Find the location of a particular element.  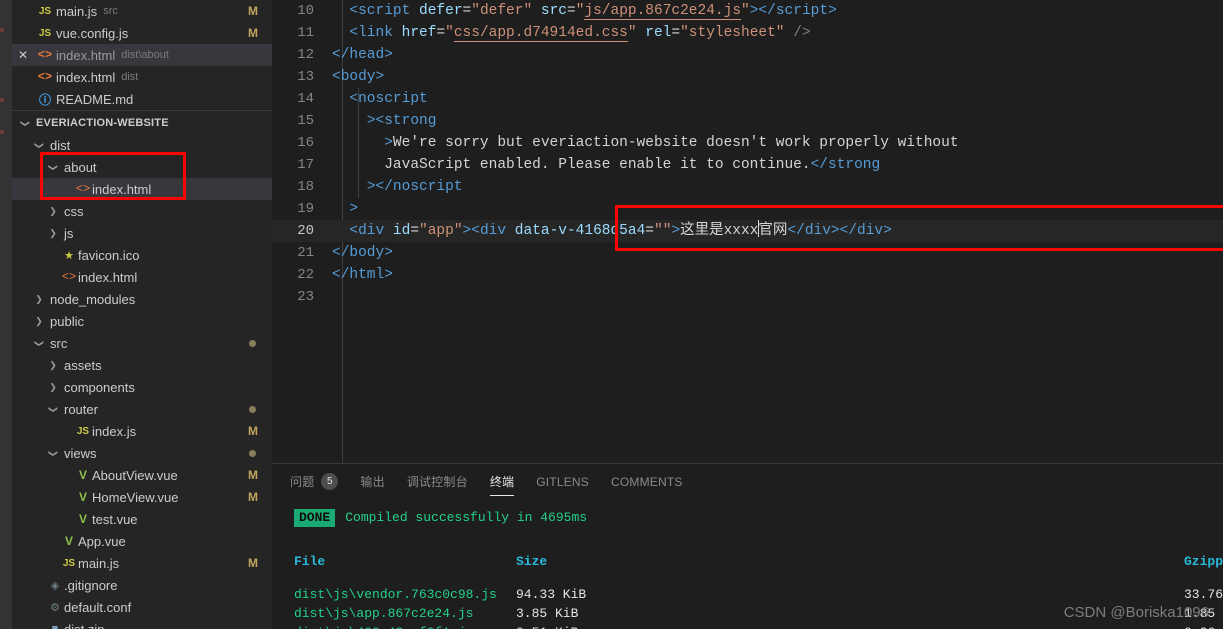

tree-item-public: ❯ public is located at coordinates (142, 321).